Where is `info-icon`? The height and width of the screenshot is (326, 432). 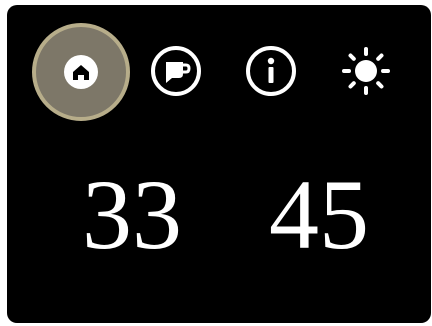
info-icon is located at coordinates (271, 71).